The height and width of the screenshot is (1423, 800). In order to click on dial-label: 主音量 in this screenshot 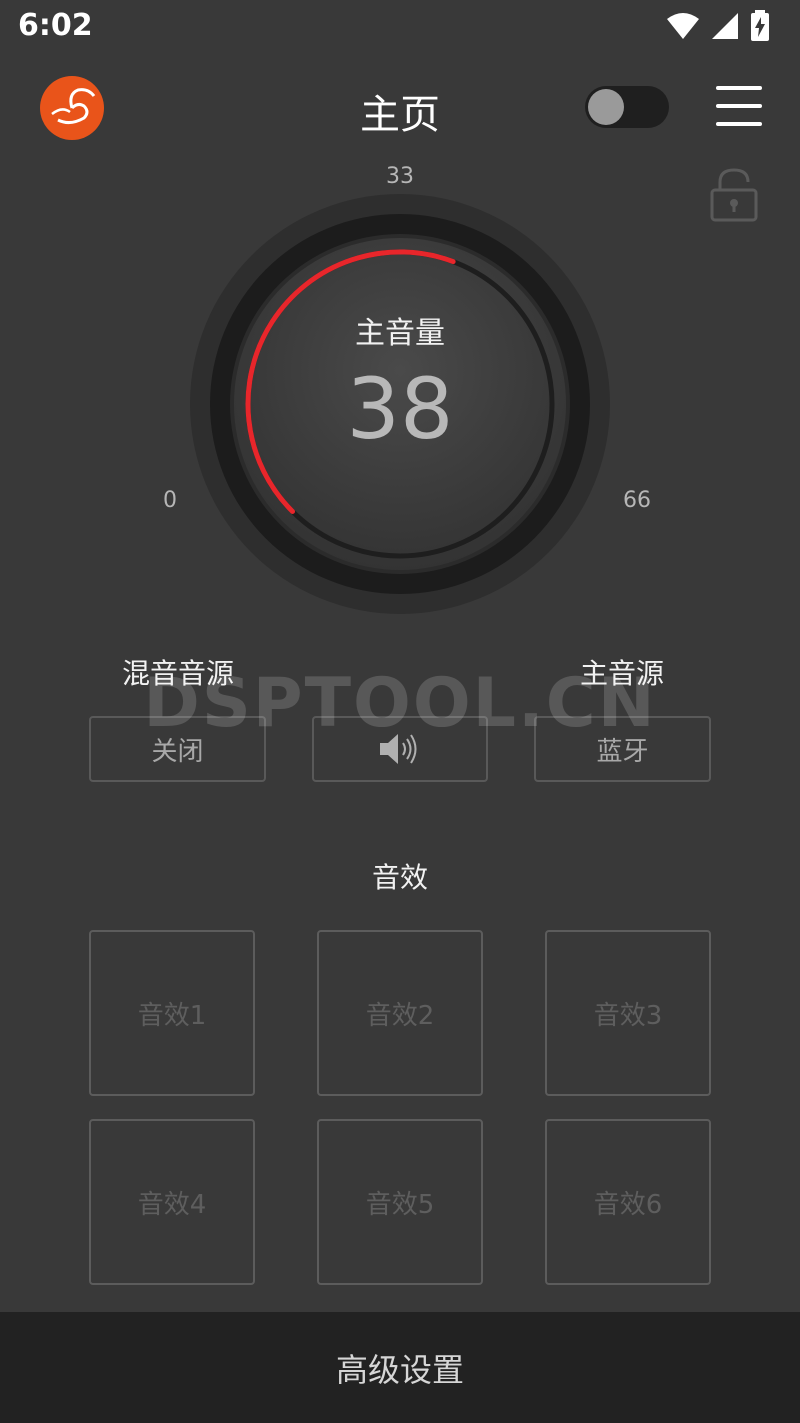, I will do `click(400, 333)`.